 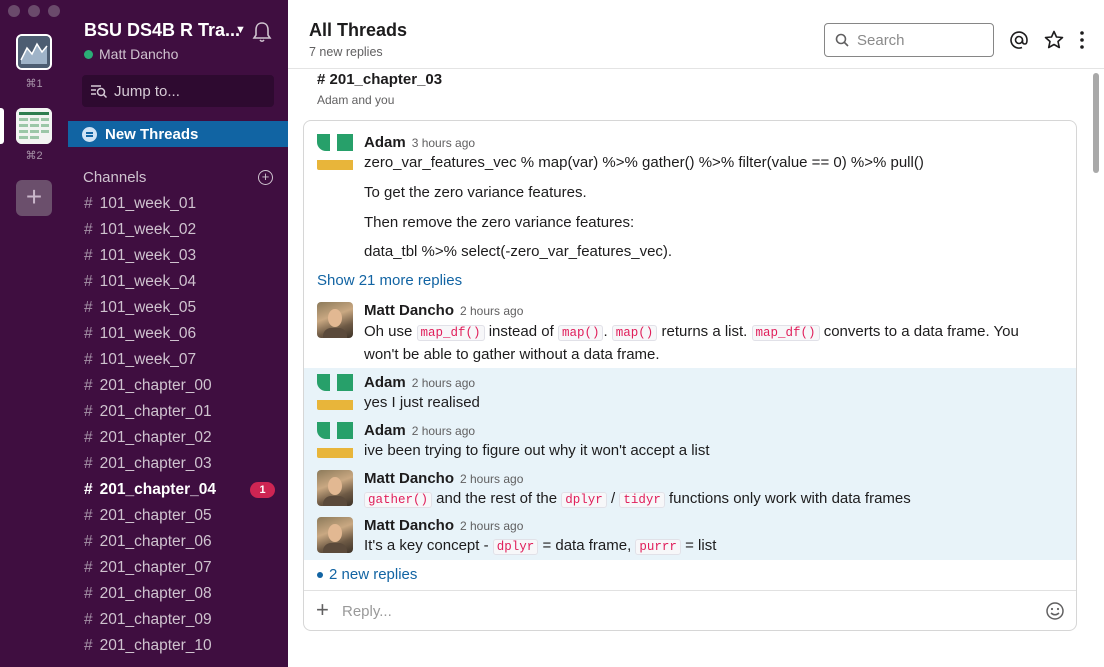 I want to click on thread-channel-name: # 201_chapter_03, so click(x=379, y=79).